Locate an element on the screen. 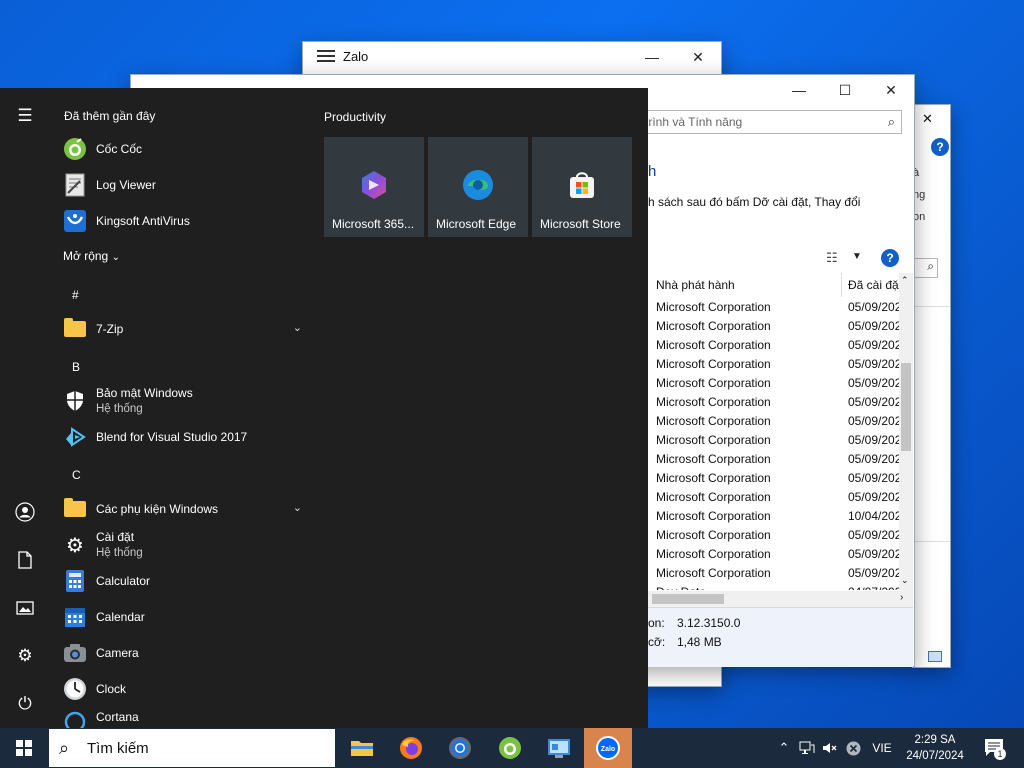 The image size is (1024, 768). camera-icon is located at coordinates (75, 653).